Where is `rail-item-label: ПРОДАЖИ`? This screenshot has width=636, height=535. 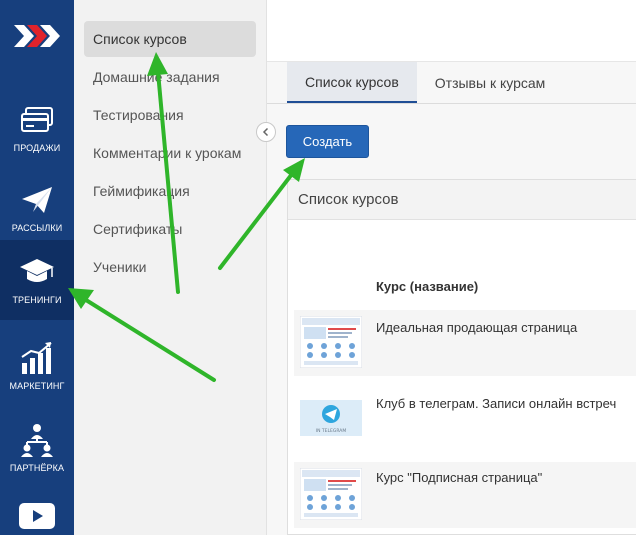 rail-item-label: ПРОДАЖИ is located at coordinates (37, 148).